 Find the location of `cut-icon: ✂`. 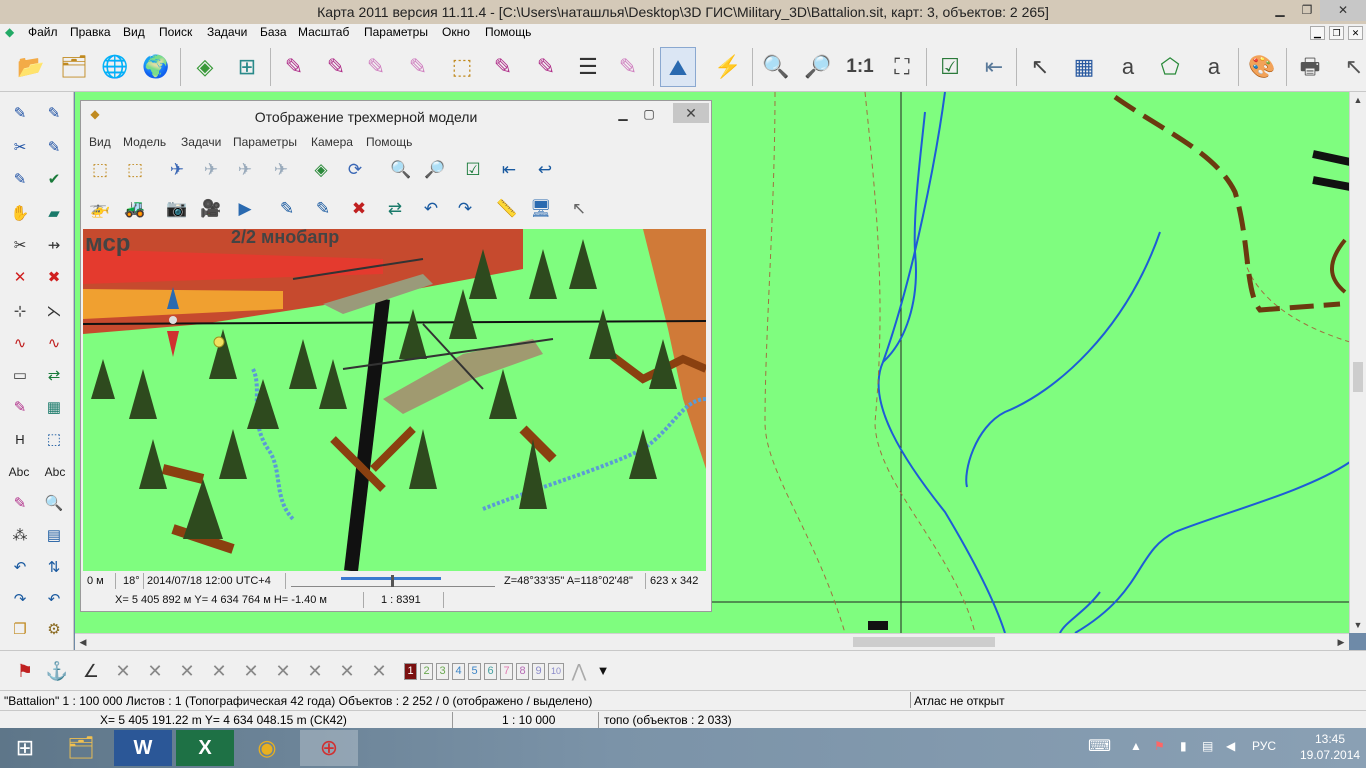

cut-icon: ✂ is located at coordinates (20, 246).